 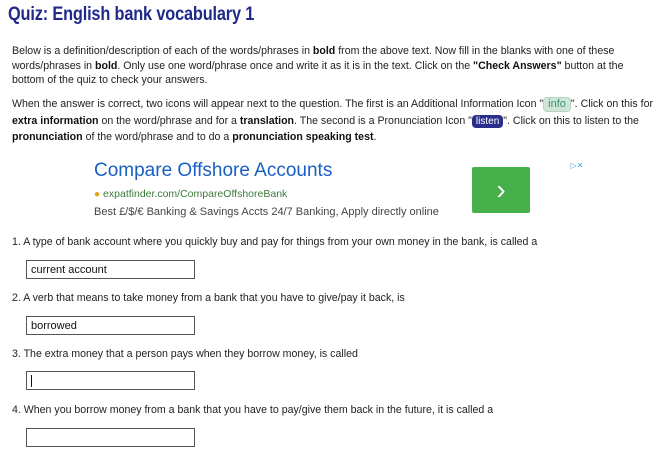 What do you see at coordinates (611, 104) in the screenshot?
I see `intro-text: ". Click on this for` at bounding box center [611, 104].